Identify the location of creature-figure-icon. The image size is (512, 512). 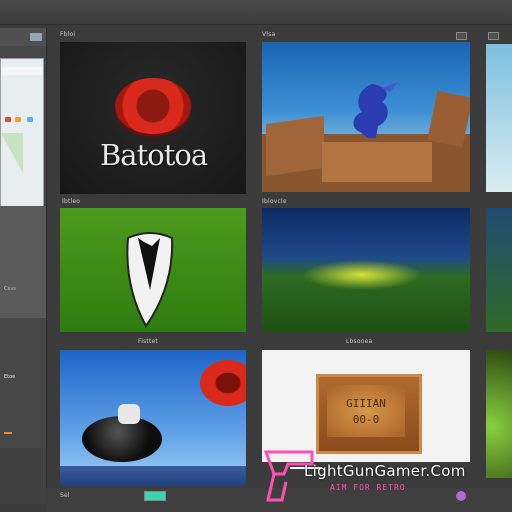
(375, 110).